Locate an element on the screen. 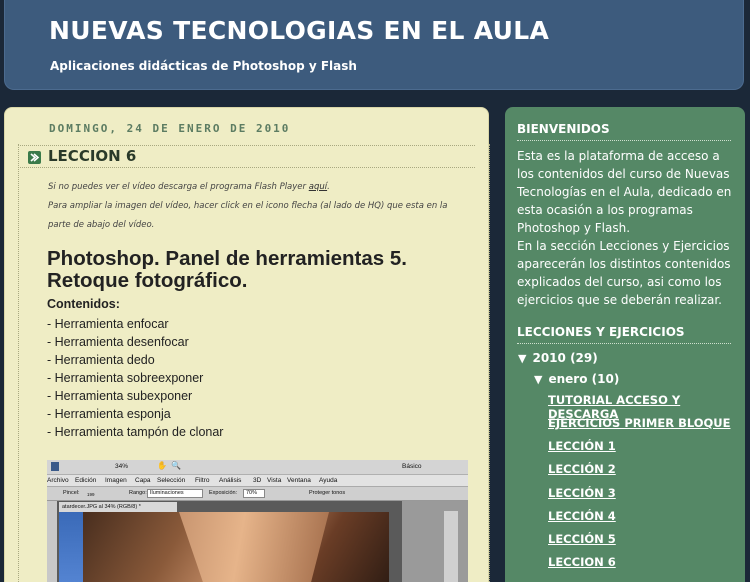  ps-app-bar: 34% ✋ 🔍 Básico is located at coordinates (257, 467).